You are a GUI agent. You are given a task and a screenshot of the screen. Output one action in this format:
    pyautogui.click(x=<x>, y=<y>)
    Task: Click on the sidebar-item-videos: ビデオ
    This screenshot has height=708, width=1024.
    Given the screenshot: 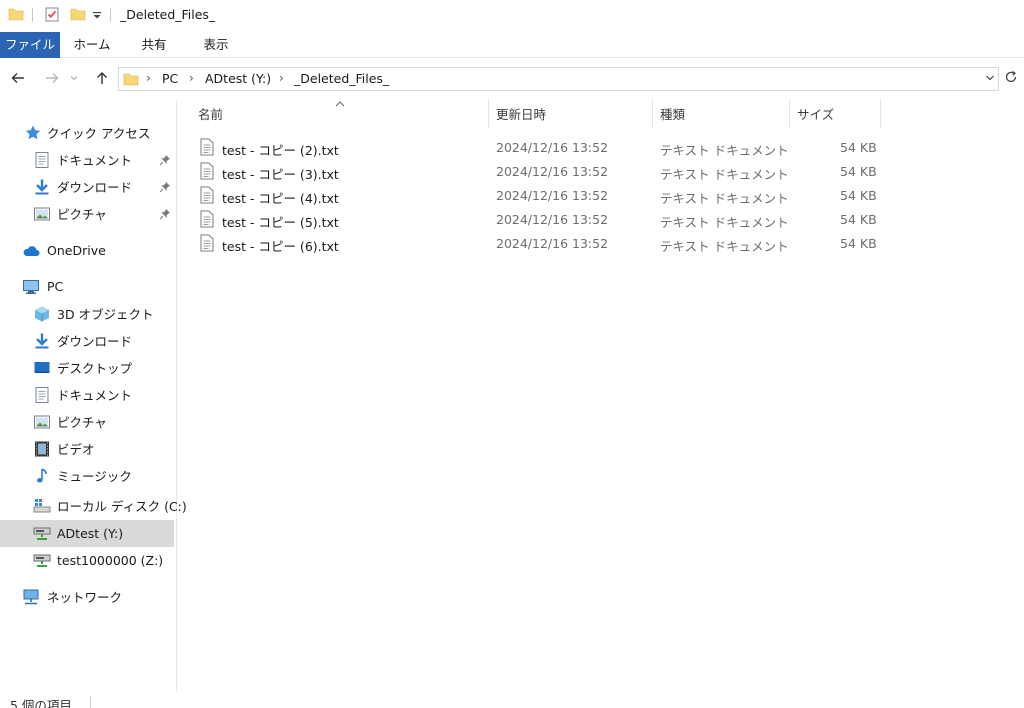 What is the action you would take?
    pyautogui.click(x=87, y=448)
    